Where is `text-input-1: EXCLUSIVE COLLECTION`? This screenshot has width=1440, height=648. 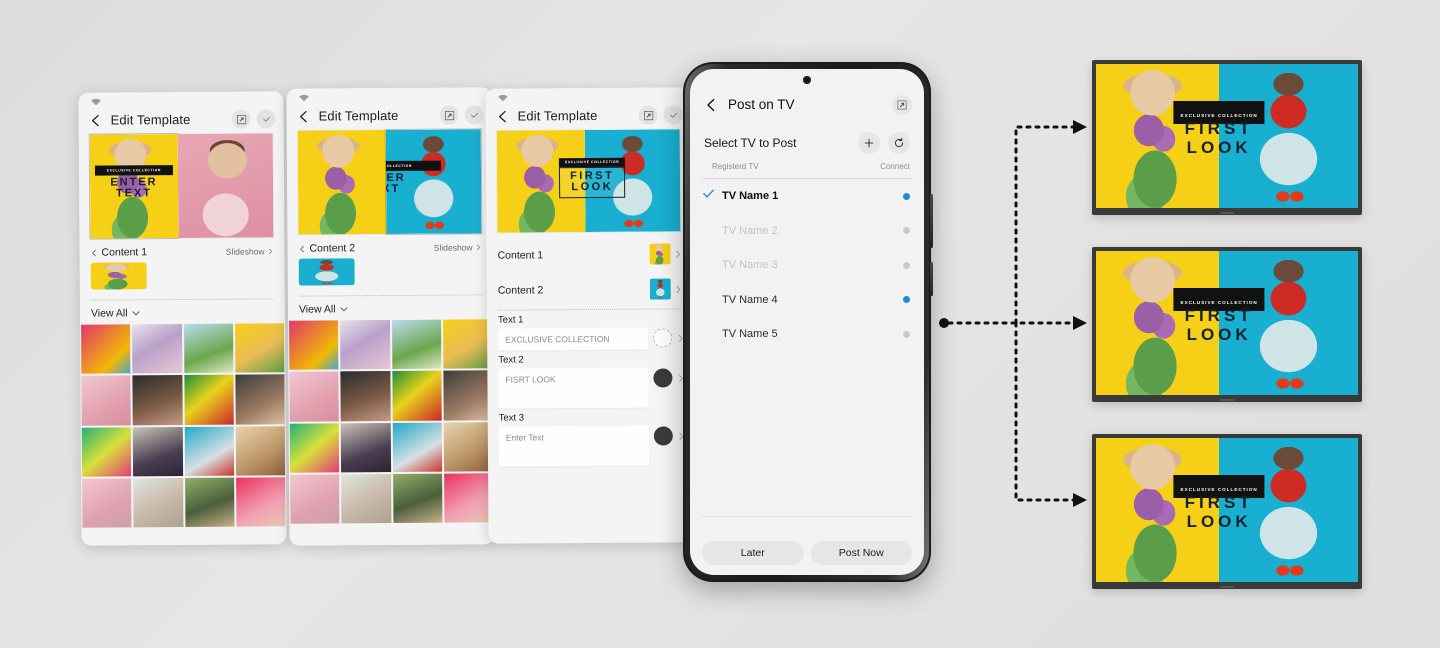
text-input-1: EXCLUSIVE COLLECTION is located at coordinates (573, 339).